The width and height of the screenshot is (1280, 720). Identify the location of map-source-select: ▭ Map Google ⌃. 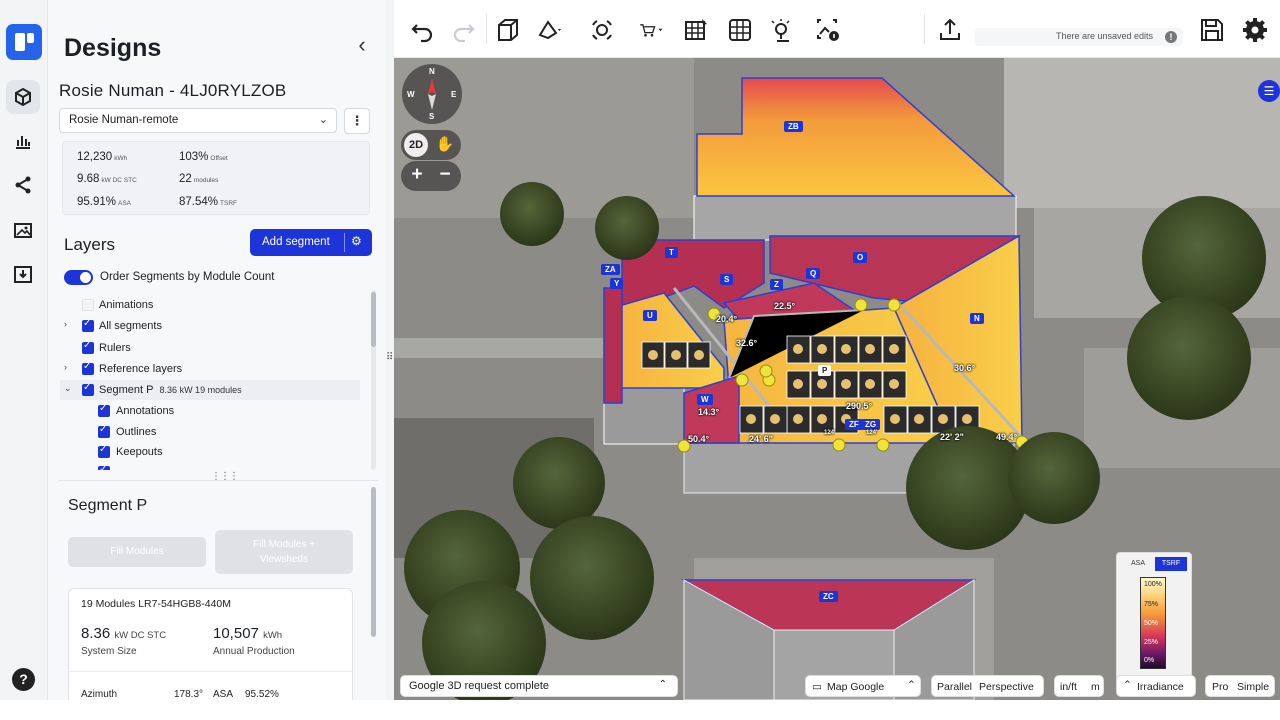
(863, 686).